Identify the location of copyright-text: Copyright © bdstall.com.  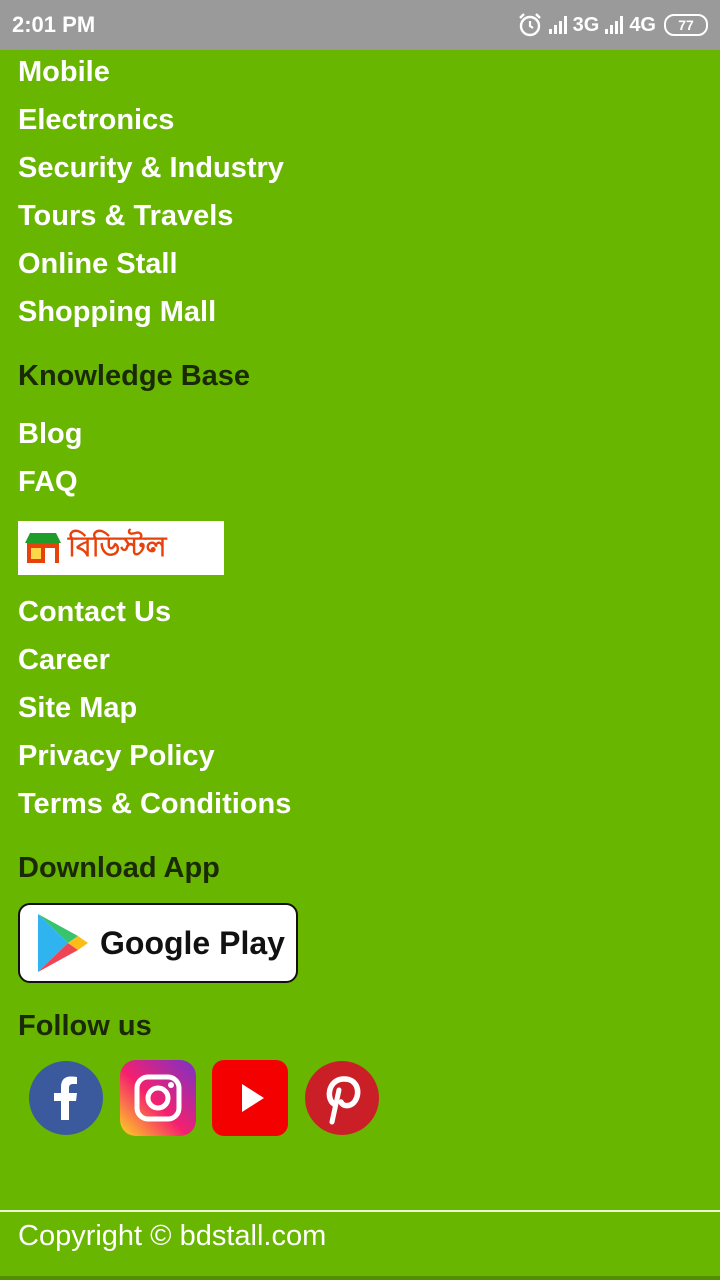
(172, 1236).